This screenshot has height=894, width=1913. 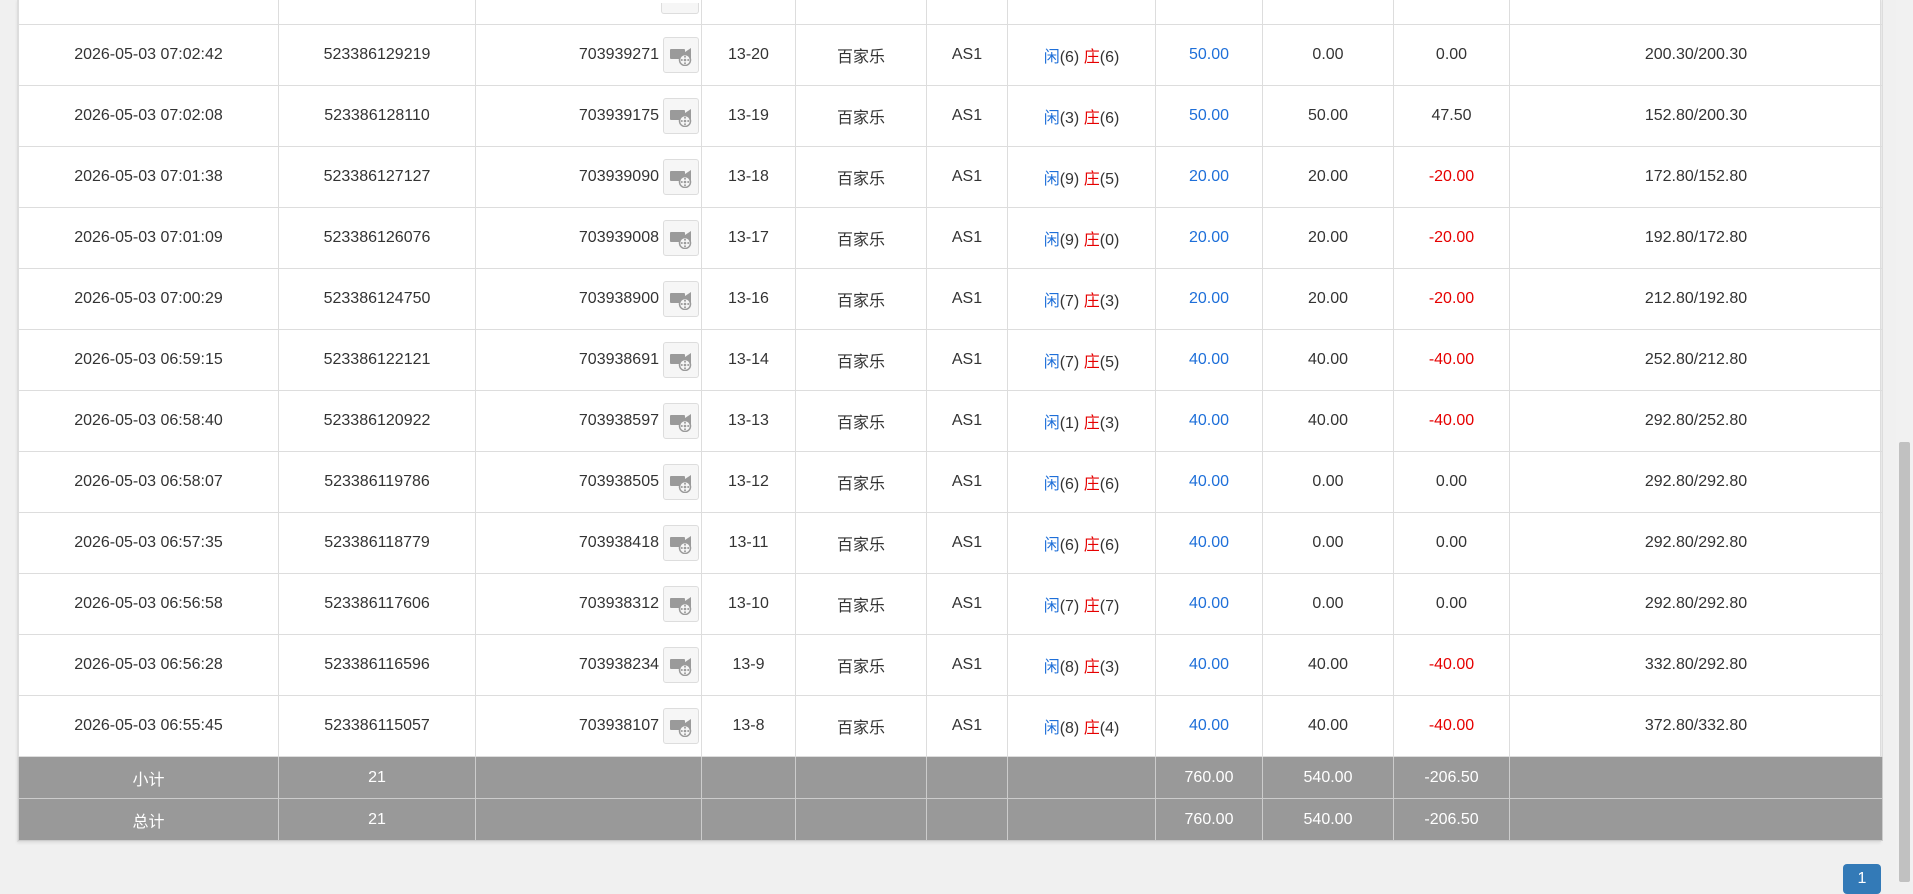 What do you see at coordinates (618, 299) in the screenshot?
I see `round-number: 703938900` at bounding box center [618, 299].